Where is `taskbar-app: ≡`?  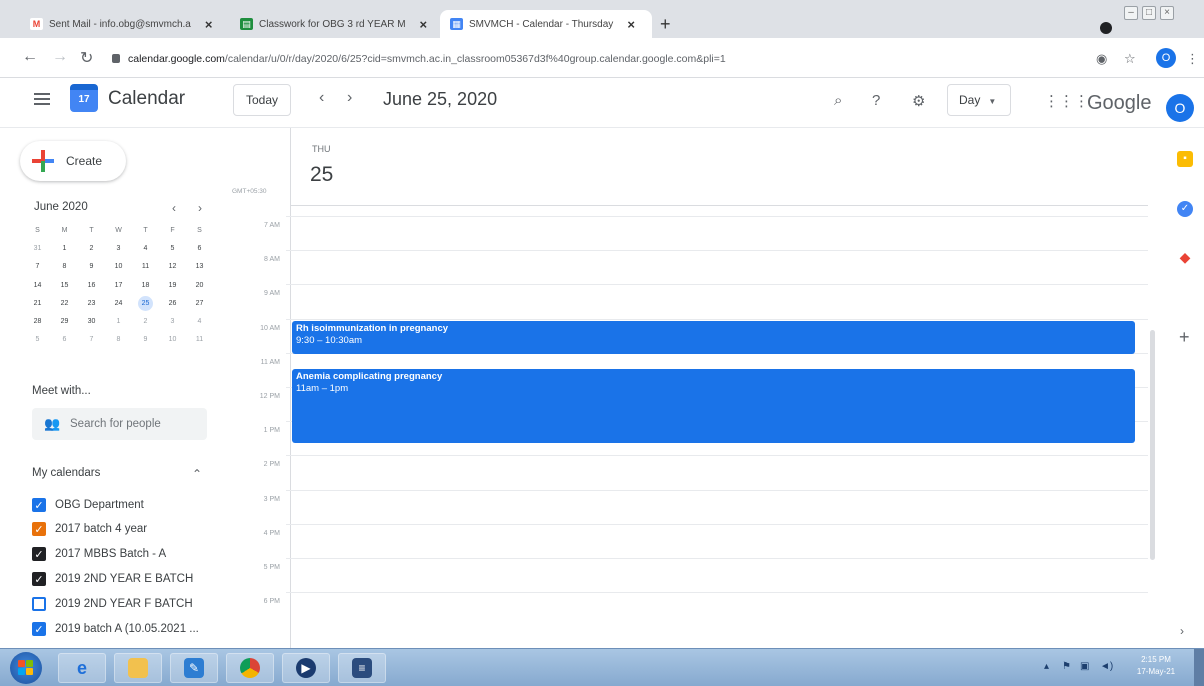
taskbar-app: ≡ is located at coordinates (362, 668).